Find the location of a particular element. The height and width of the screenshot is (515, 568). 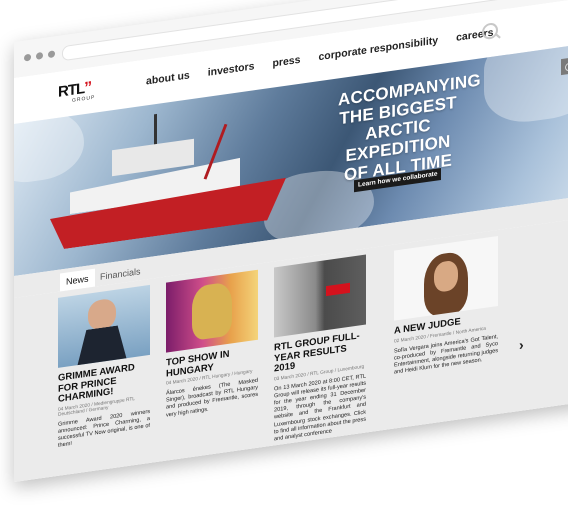

portrait-suit is located at coordinates (102, 346).